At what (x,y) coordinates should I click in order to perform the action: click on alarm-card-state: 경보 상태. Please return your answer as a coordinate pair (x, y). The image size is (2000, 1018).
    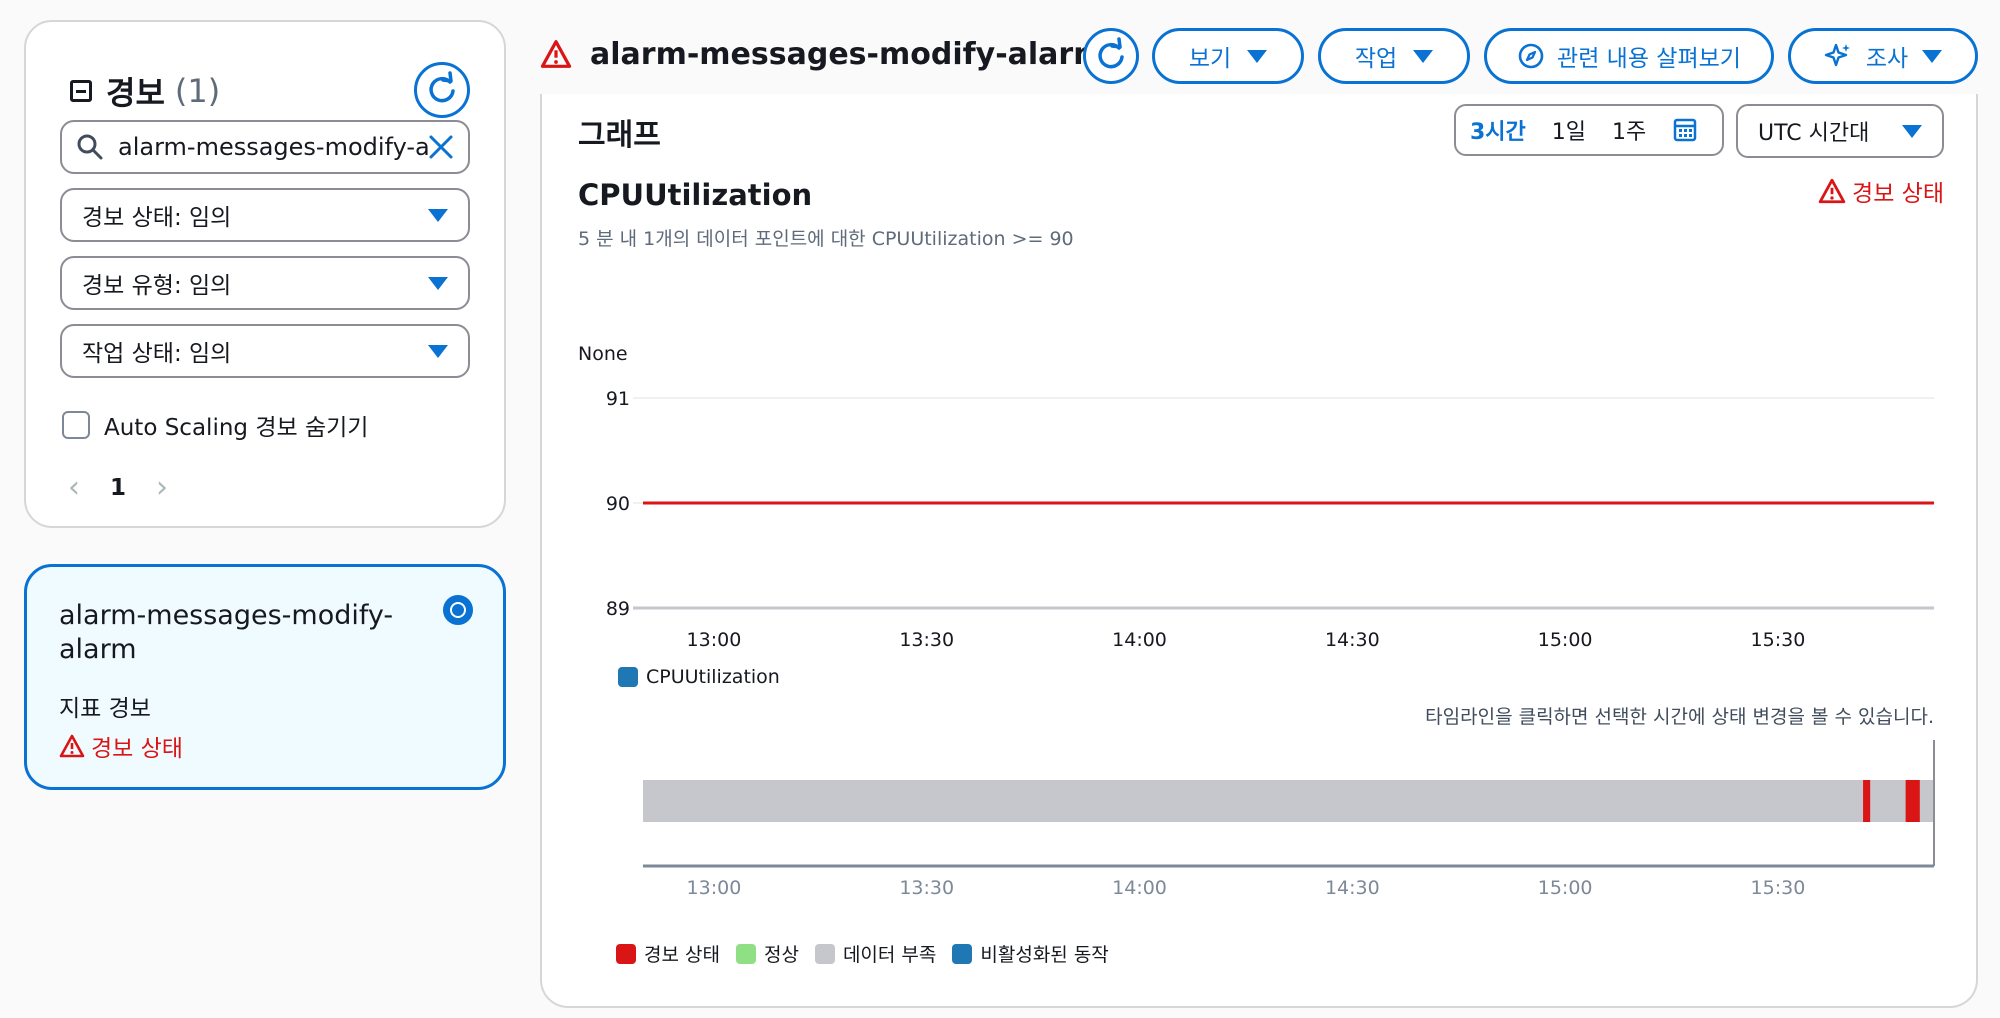
    Looking at the image, I should click on (121, 746).